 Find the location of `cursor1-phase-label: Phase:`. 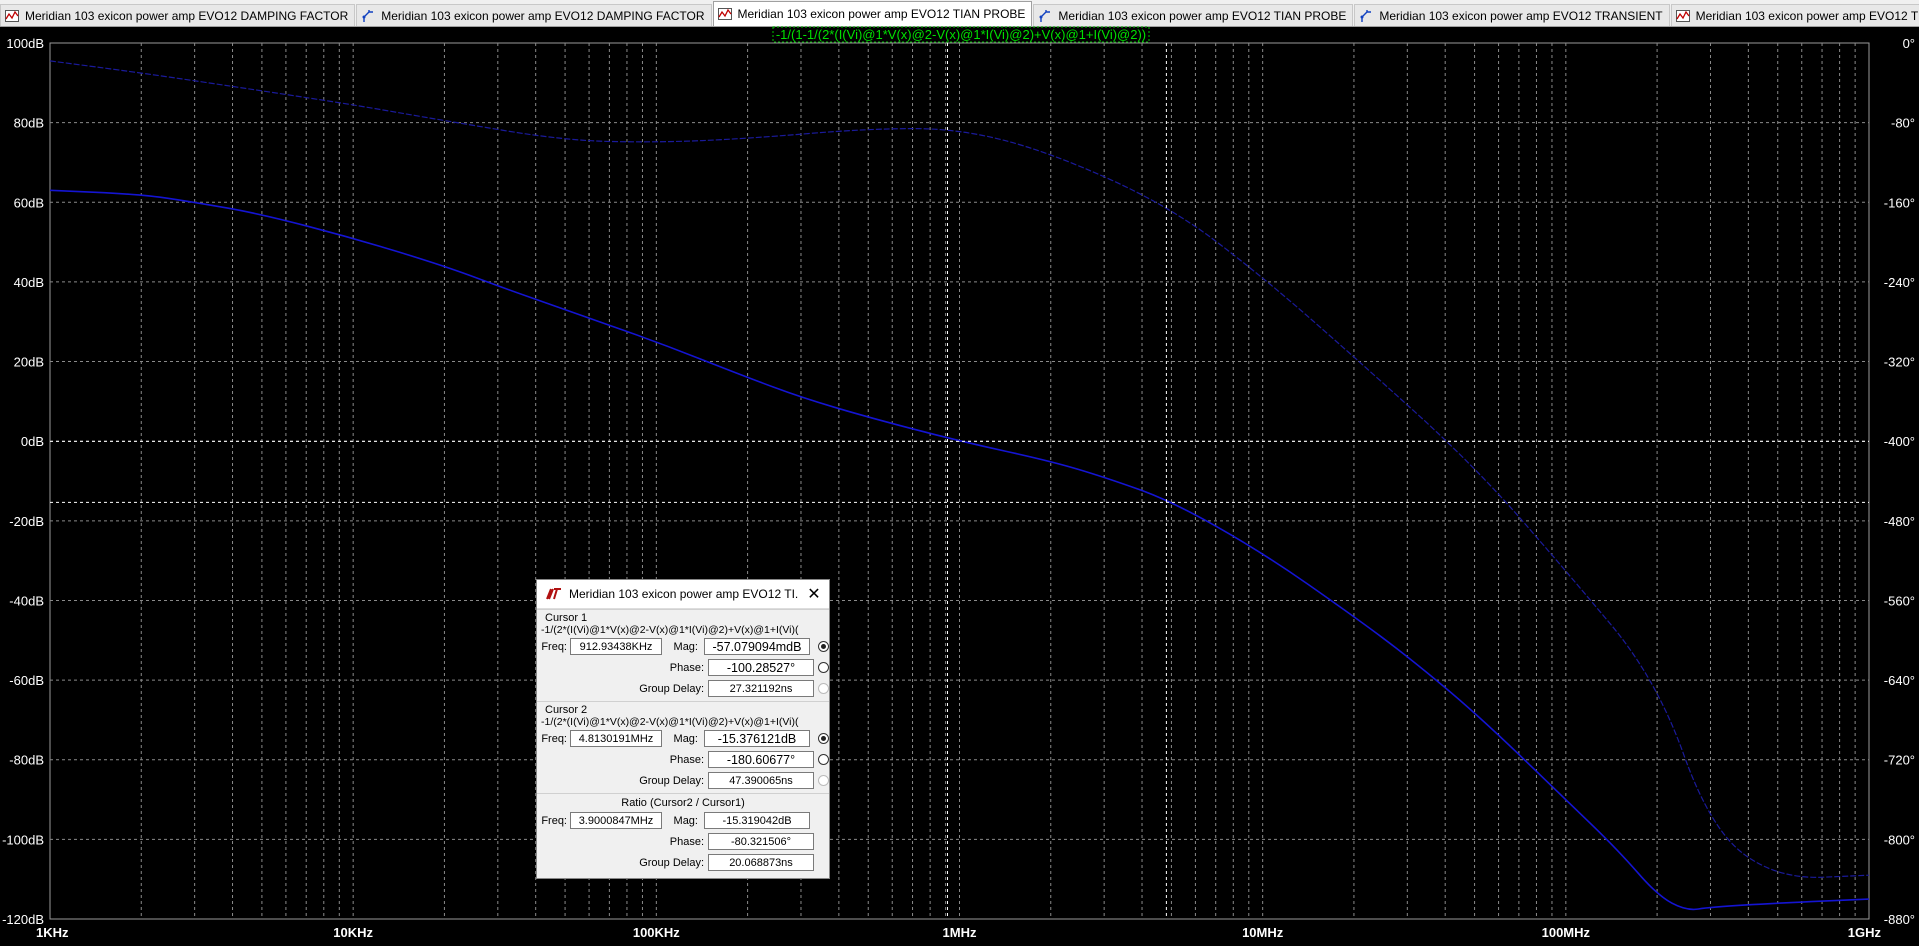

cursor1-phase-label: Phase: is located at coordinates (686, 667).